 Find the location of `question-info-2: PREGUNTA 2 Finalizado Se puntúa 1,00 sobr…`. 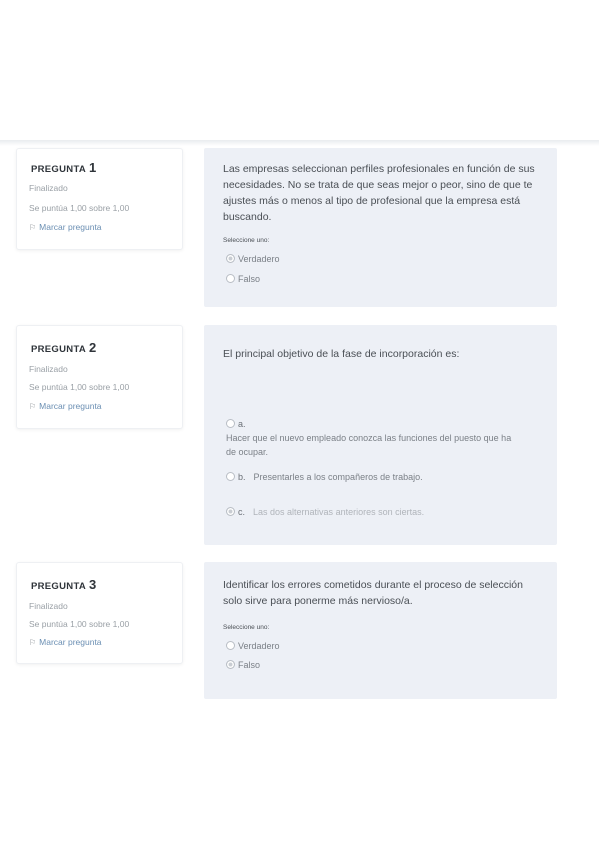

question-info-2: PREGUNTA 2 Finalizado Se puntúa 1,00 sobr… is located at coordinates (99, 377).